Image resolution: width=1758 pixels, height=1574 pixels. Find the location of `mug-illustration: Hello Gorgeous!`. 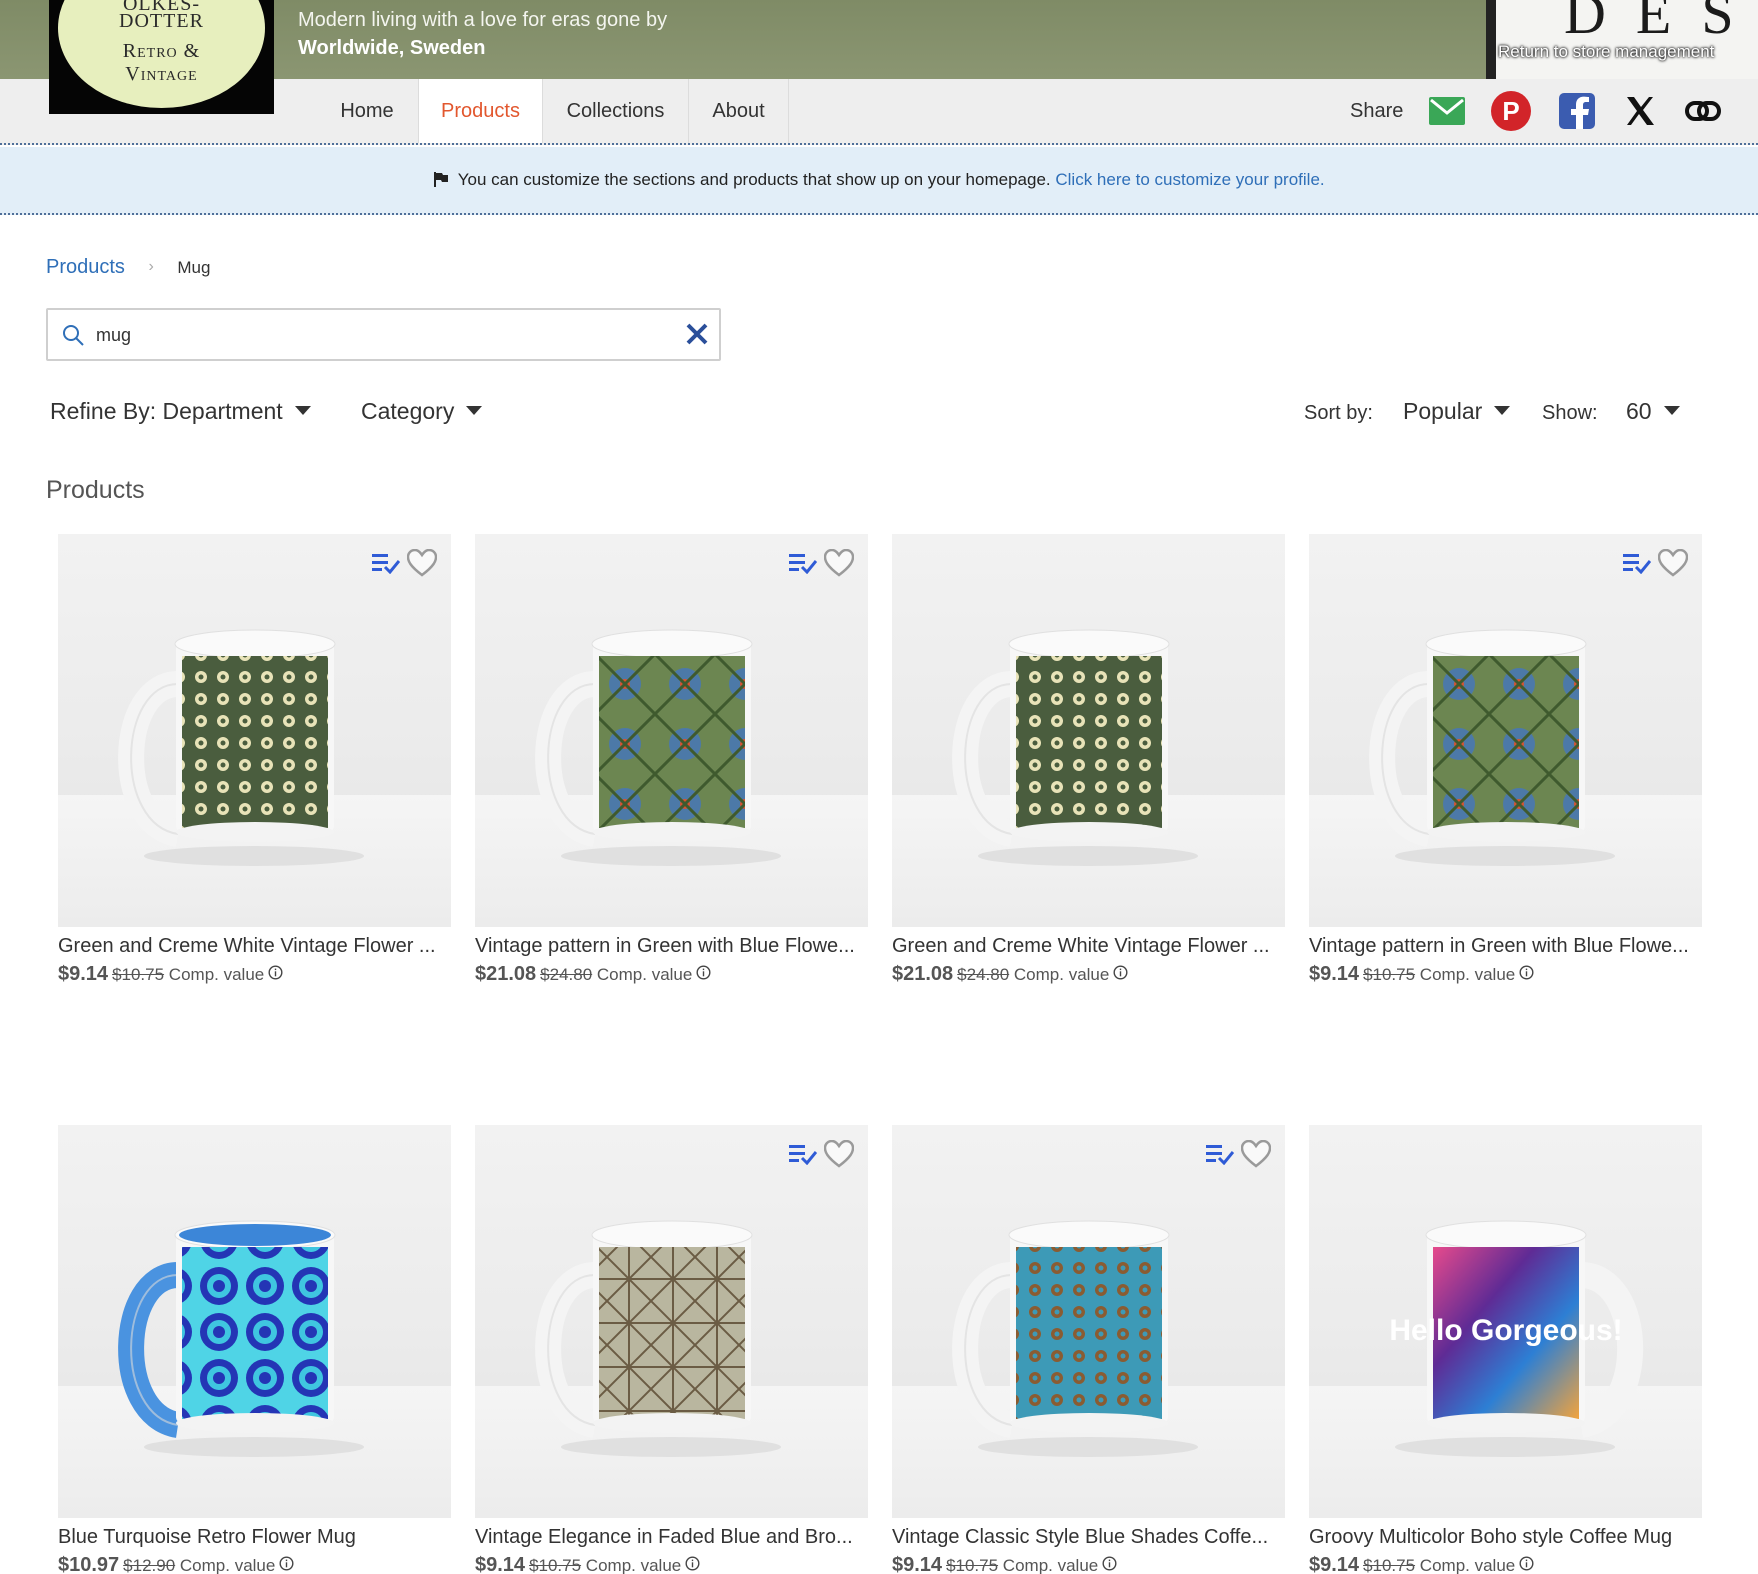

mug-illustration: Hello Gorgeous! is located at coordinates (1516, 1338).